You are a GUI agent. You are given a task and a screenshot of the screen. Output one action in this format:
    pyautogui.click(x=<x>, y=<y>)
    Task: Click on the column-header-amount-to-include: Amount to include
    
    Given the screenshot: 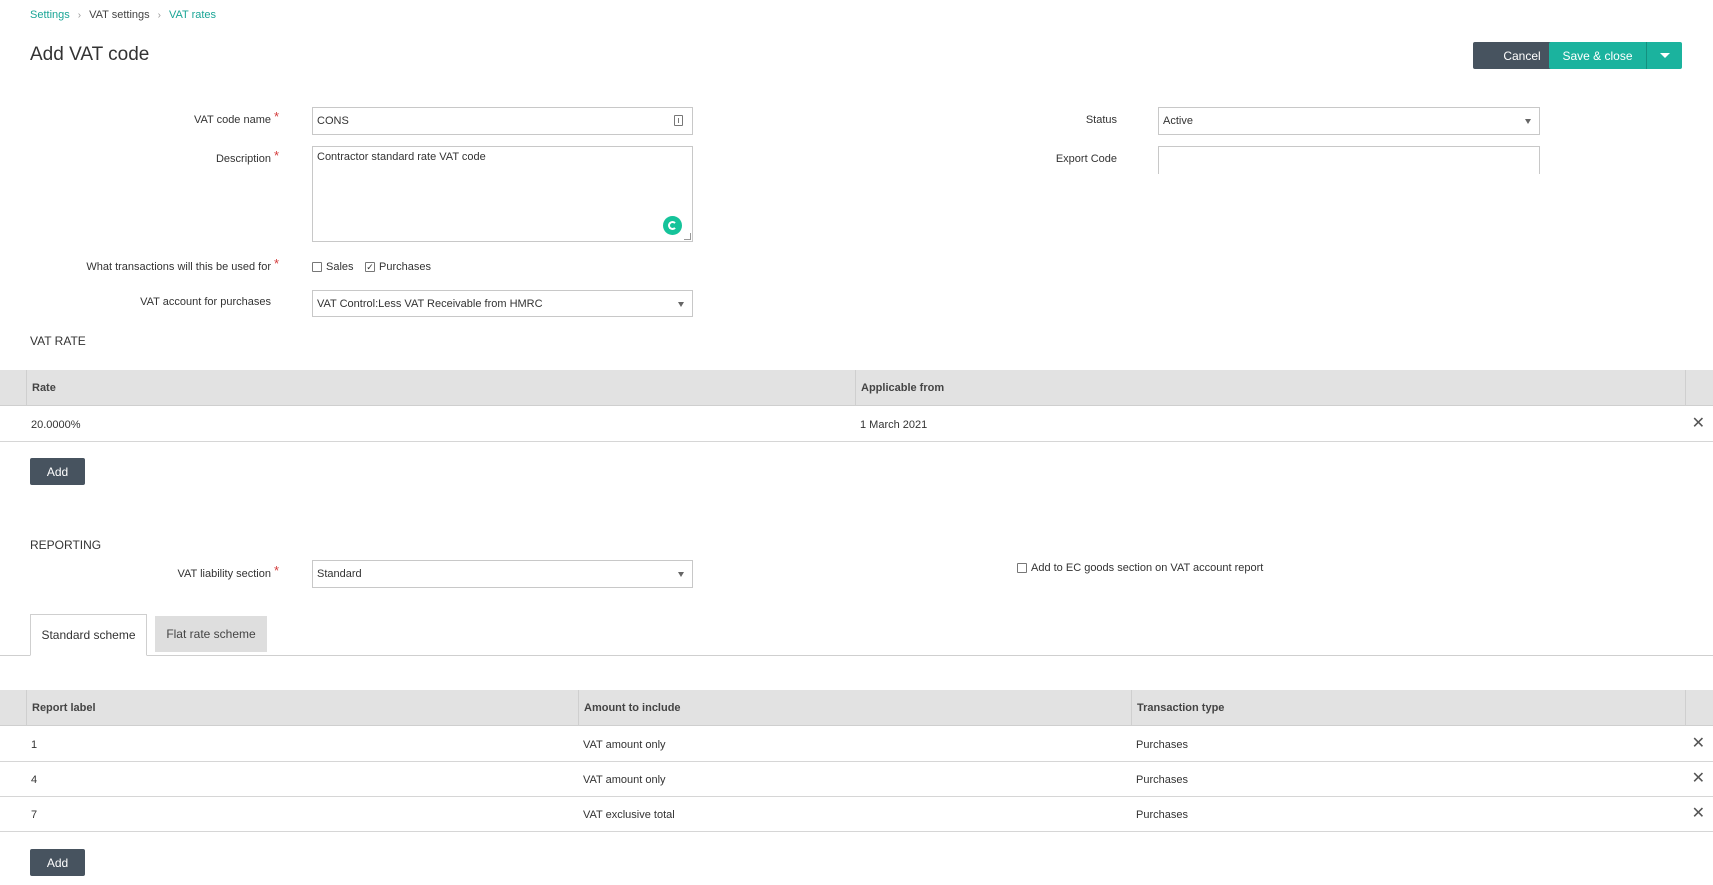 What is the action you would take?
    pyautogui.click(x=854, y=708)
    